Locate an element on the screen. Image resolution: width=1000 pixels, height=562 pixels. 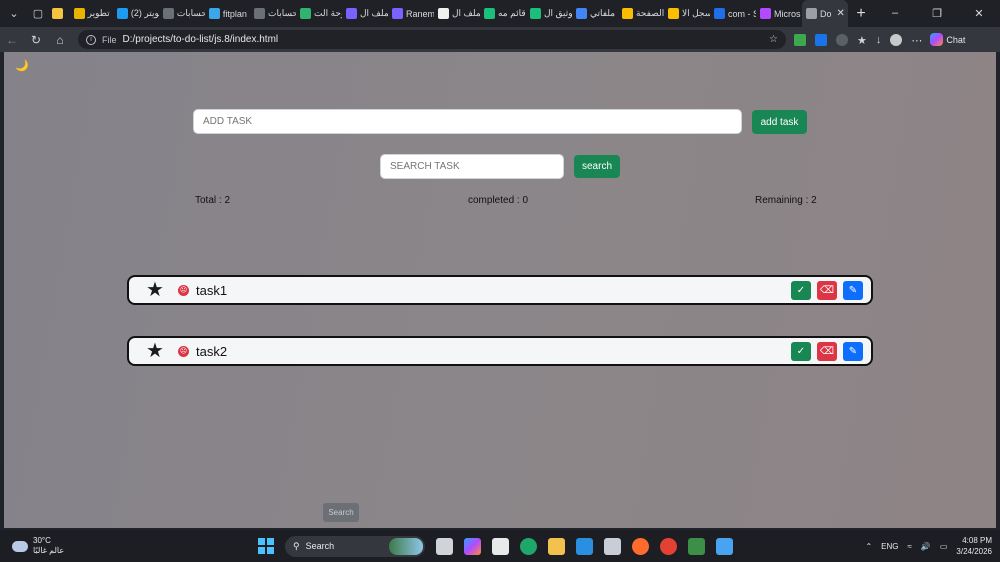
browser-tab: Do ✕ is located at coordinates (824, 13).